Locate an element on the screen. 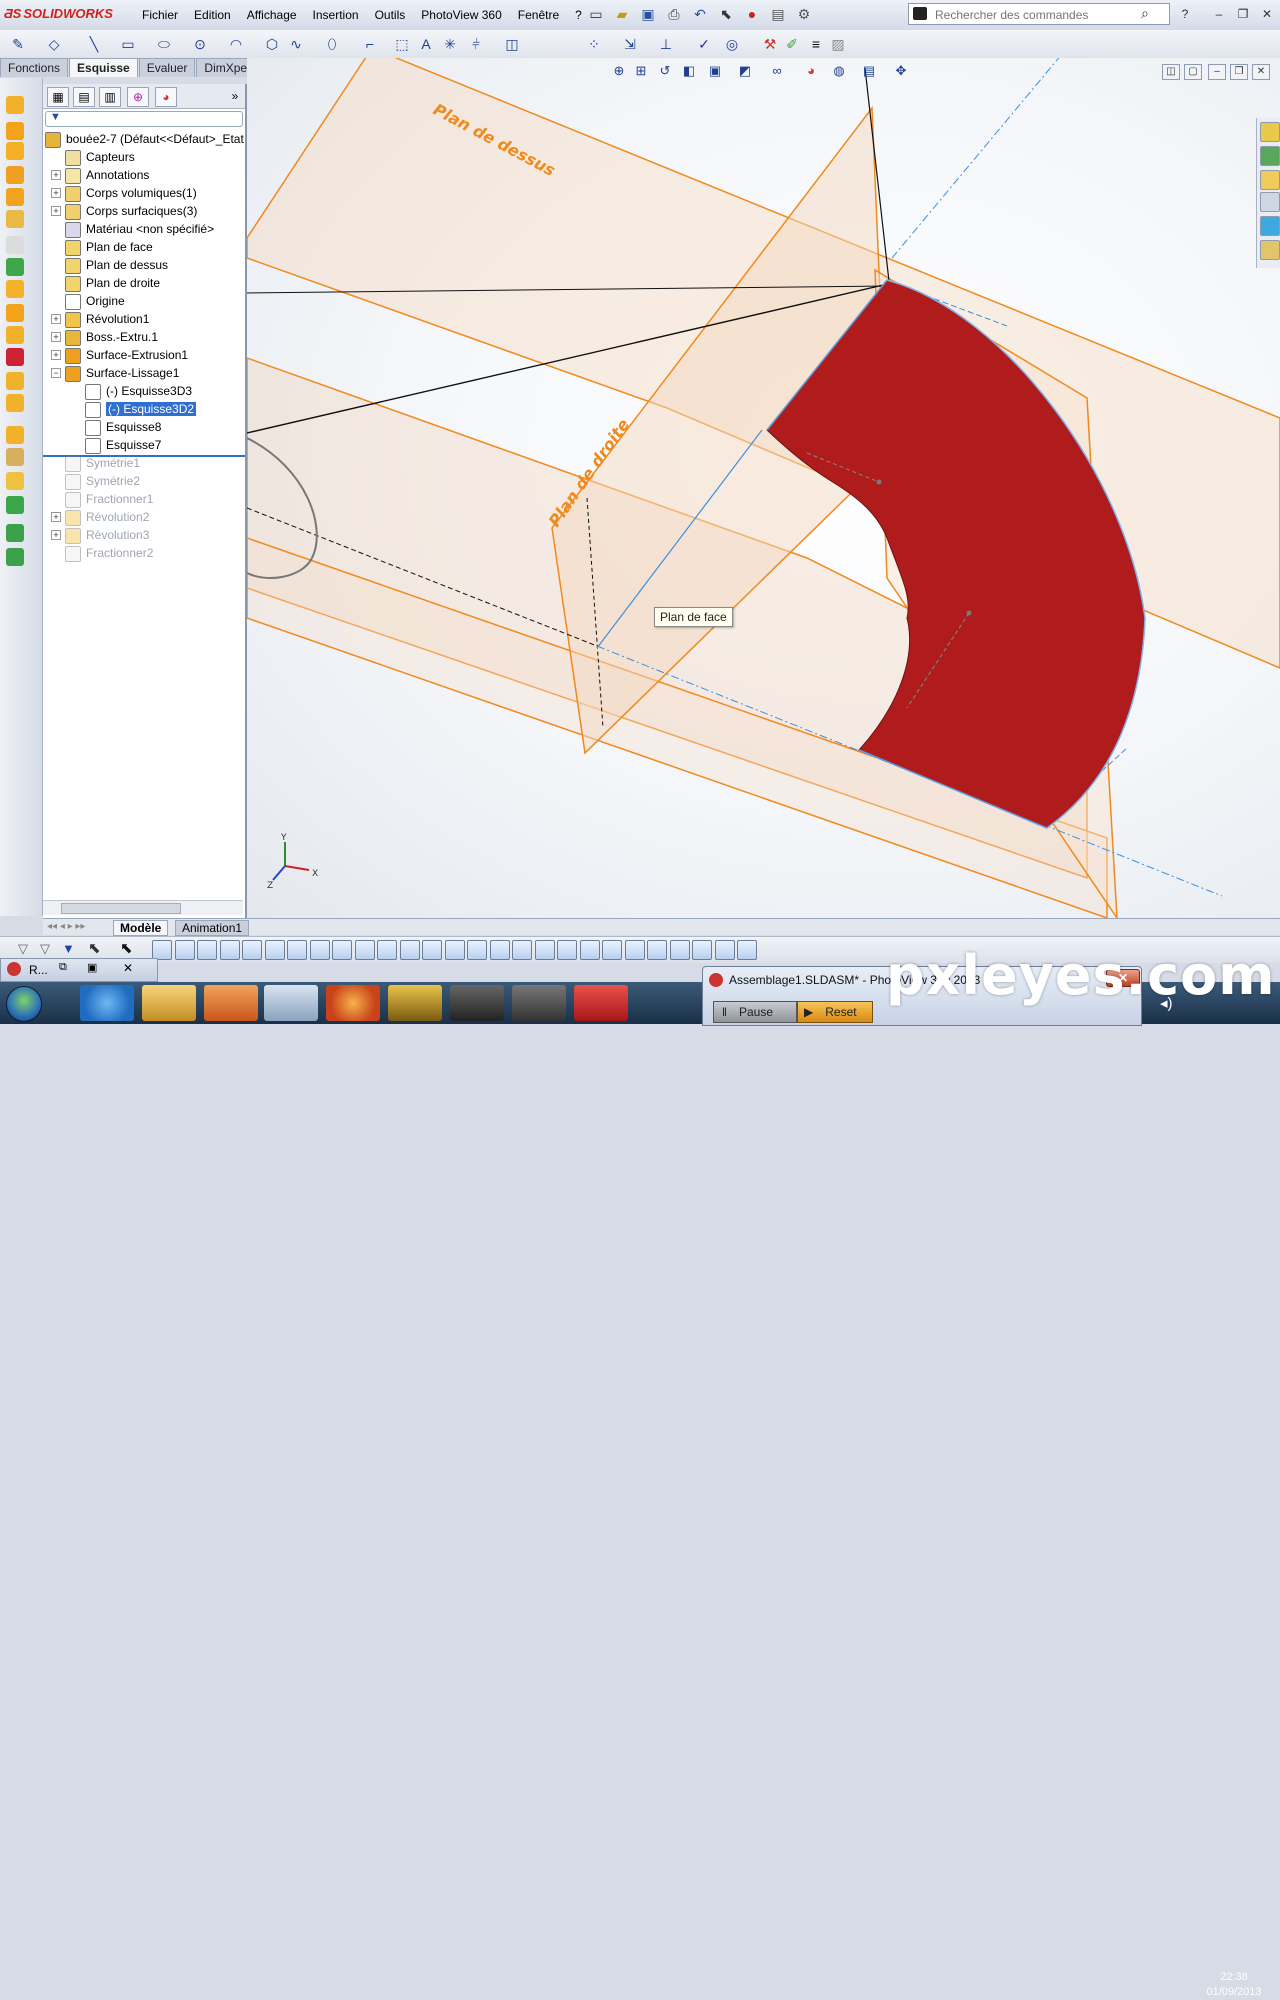  menu-item: Edition is located at coordinates (212, 15).